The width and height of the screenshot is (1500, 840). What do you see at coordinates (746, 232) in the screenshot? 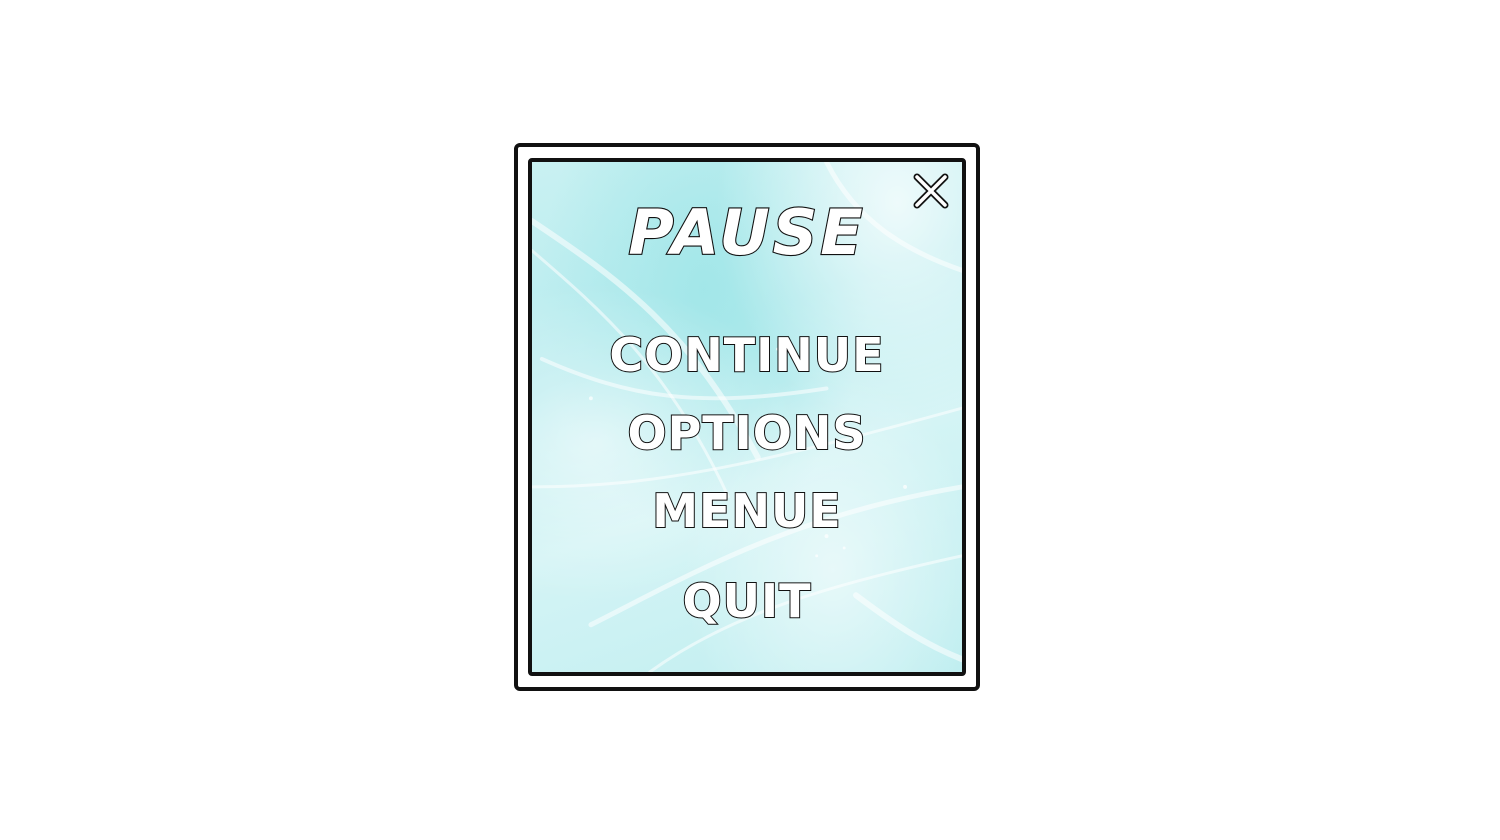
I see `pause-title: PAUSE` at bounding box center [746, 232].